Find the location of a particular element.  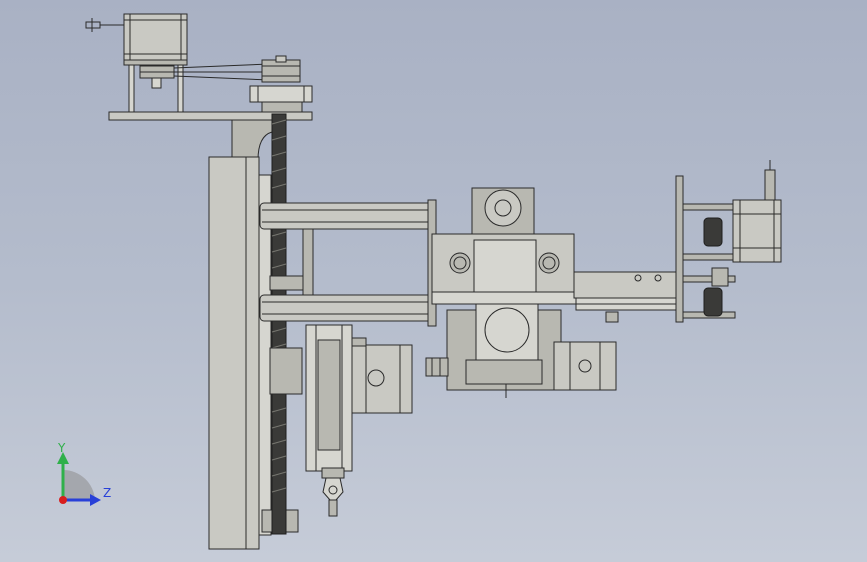

right-pulley-lower is located at coordinates (713, 302).